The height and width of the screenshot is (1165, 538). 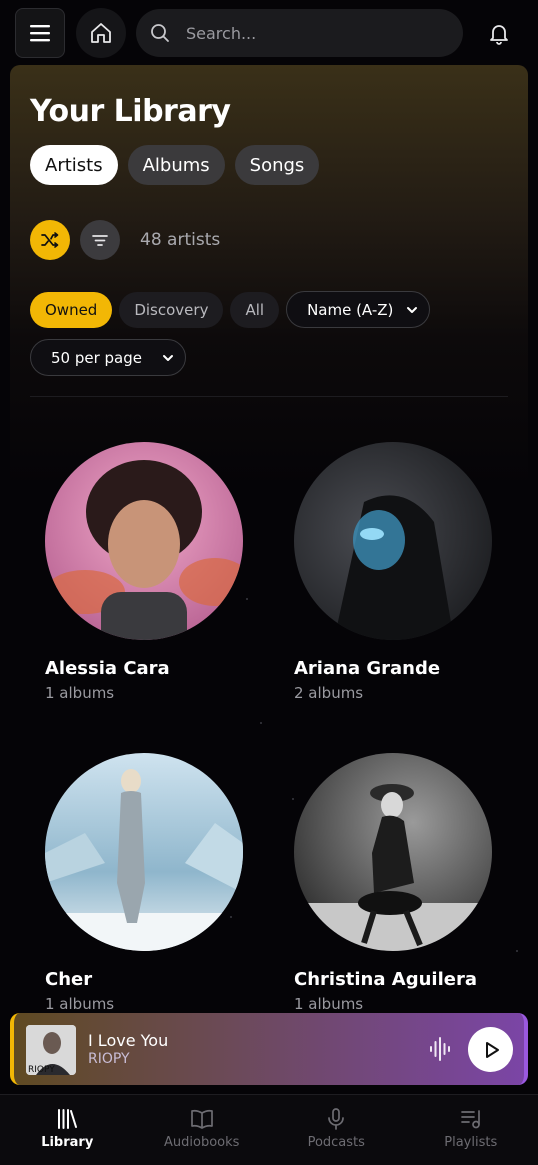 What do you see at coordinates (160, 33) in the screenshot?
I see `search-icon` at bounding box center [160, 33].